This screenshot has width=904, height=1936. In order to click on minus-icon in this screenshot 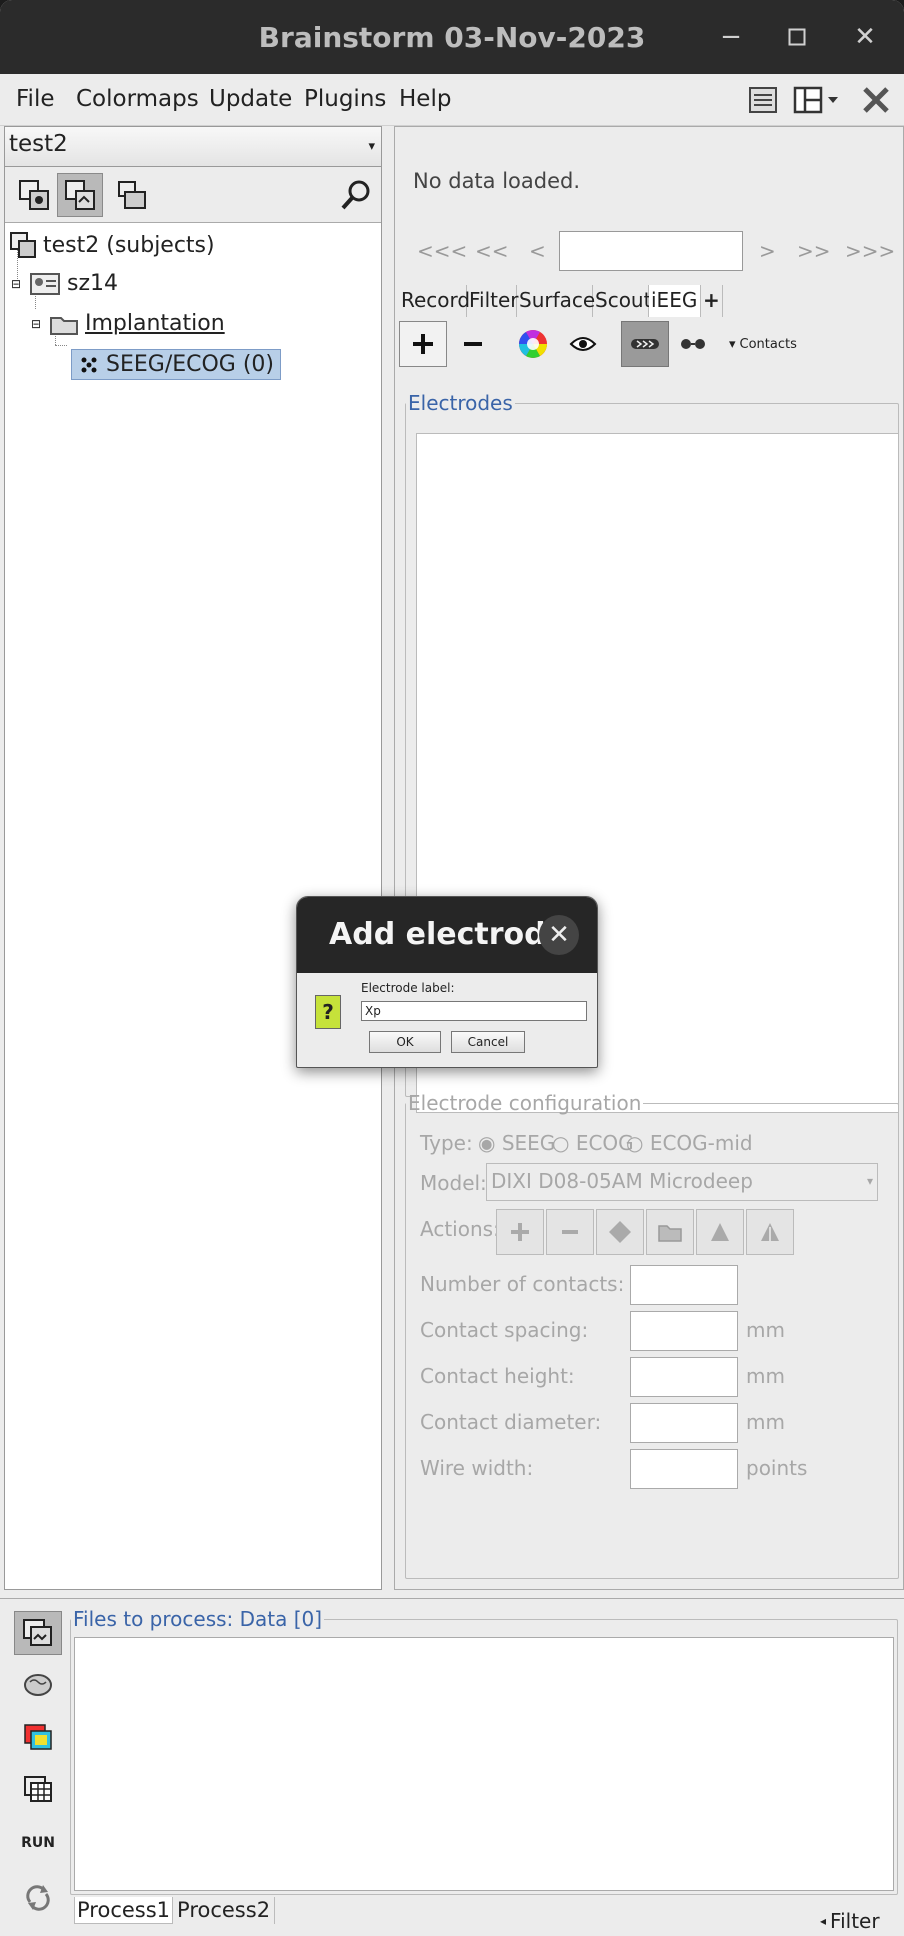, I will do `click(570, 1232)`.